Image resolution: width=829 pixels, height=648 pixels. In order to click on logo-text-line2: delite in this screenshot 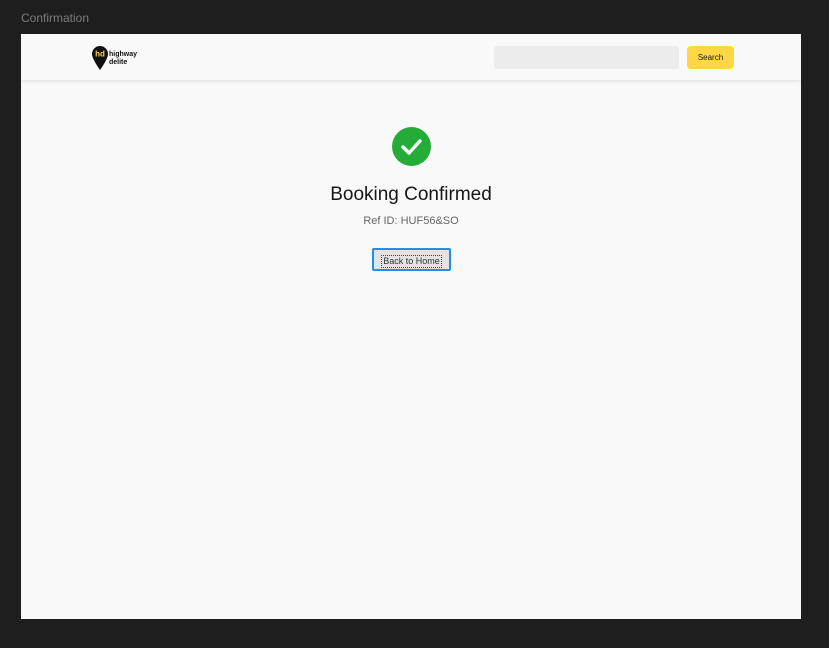, I will do `click(118, 62)`.